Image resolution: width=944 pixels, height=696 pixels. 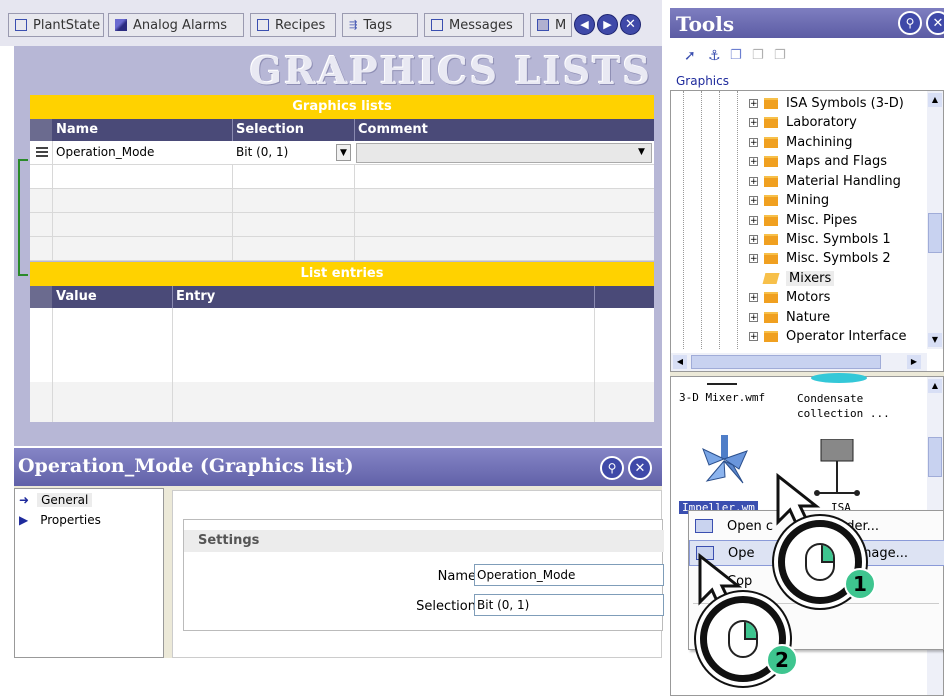 I want to click on table-row: Operation_Mode Bit (0, 1) ▼ ▼, so click(x=342, y=153).